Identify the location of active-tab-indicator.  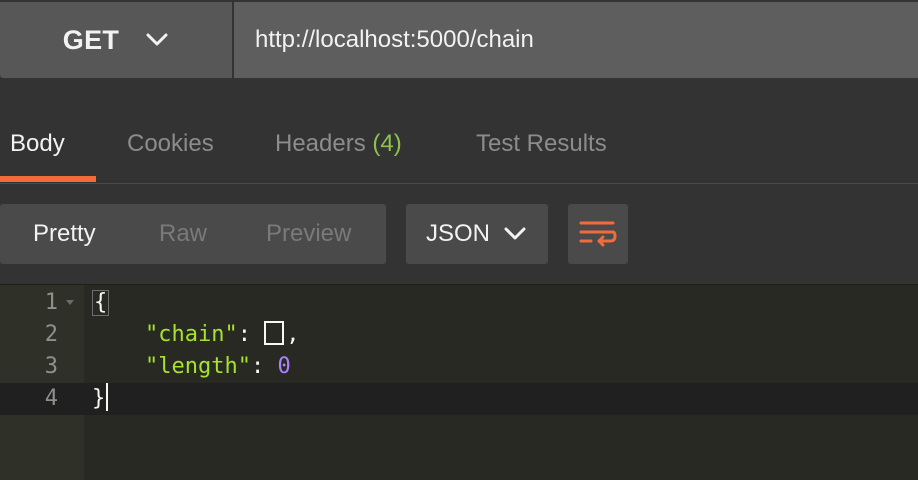
(48, 179).